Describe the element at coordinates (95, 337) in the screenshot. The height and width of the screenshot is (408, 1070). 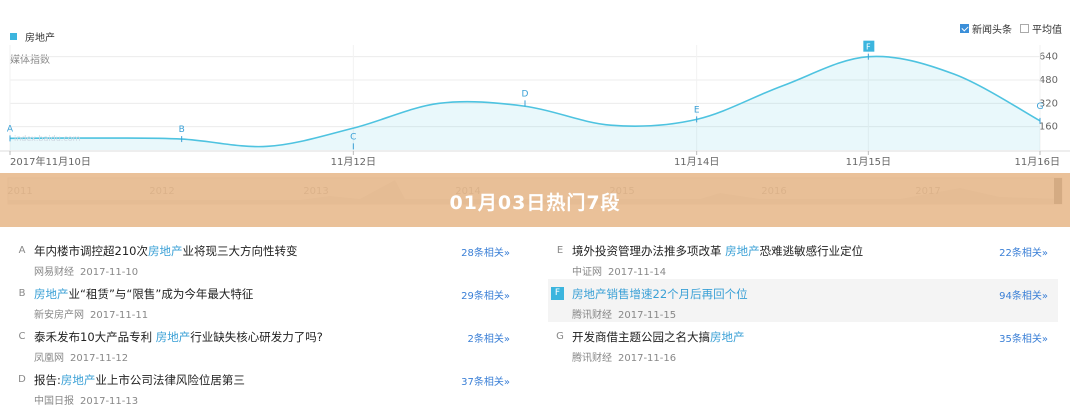
I see `title-text: 泰禾发布10大产品专利` at that location.